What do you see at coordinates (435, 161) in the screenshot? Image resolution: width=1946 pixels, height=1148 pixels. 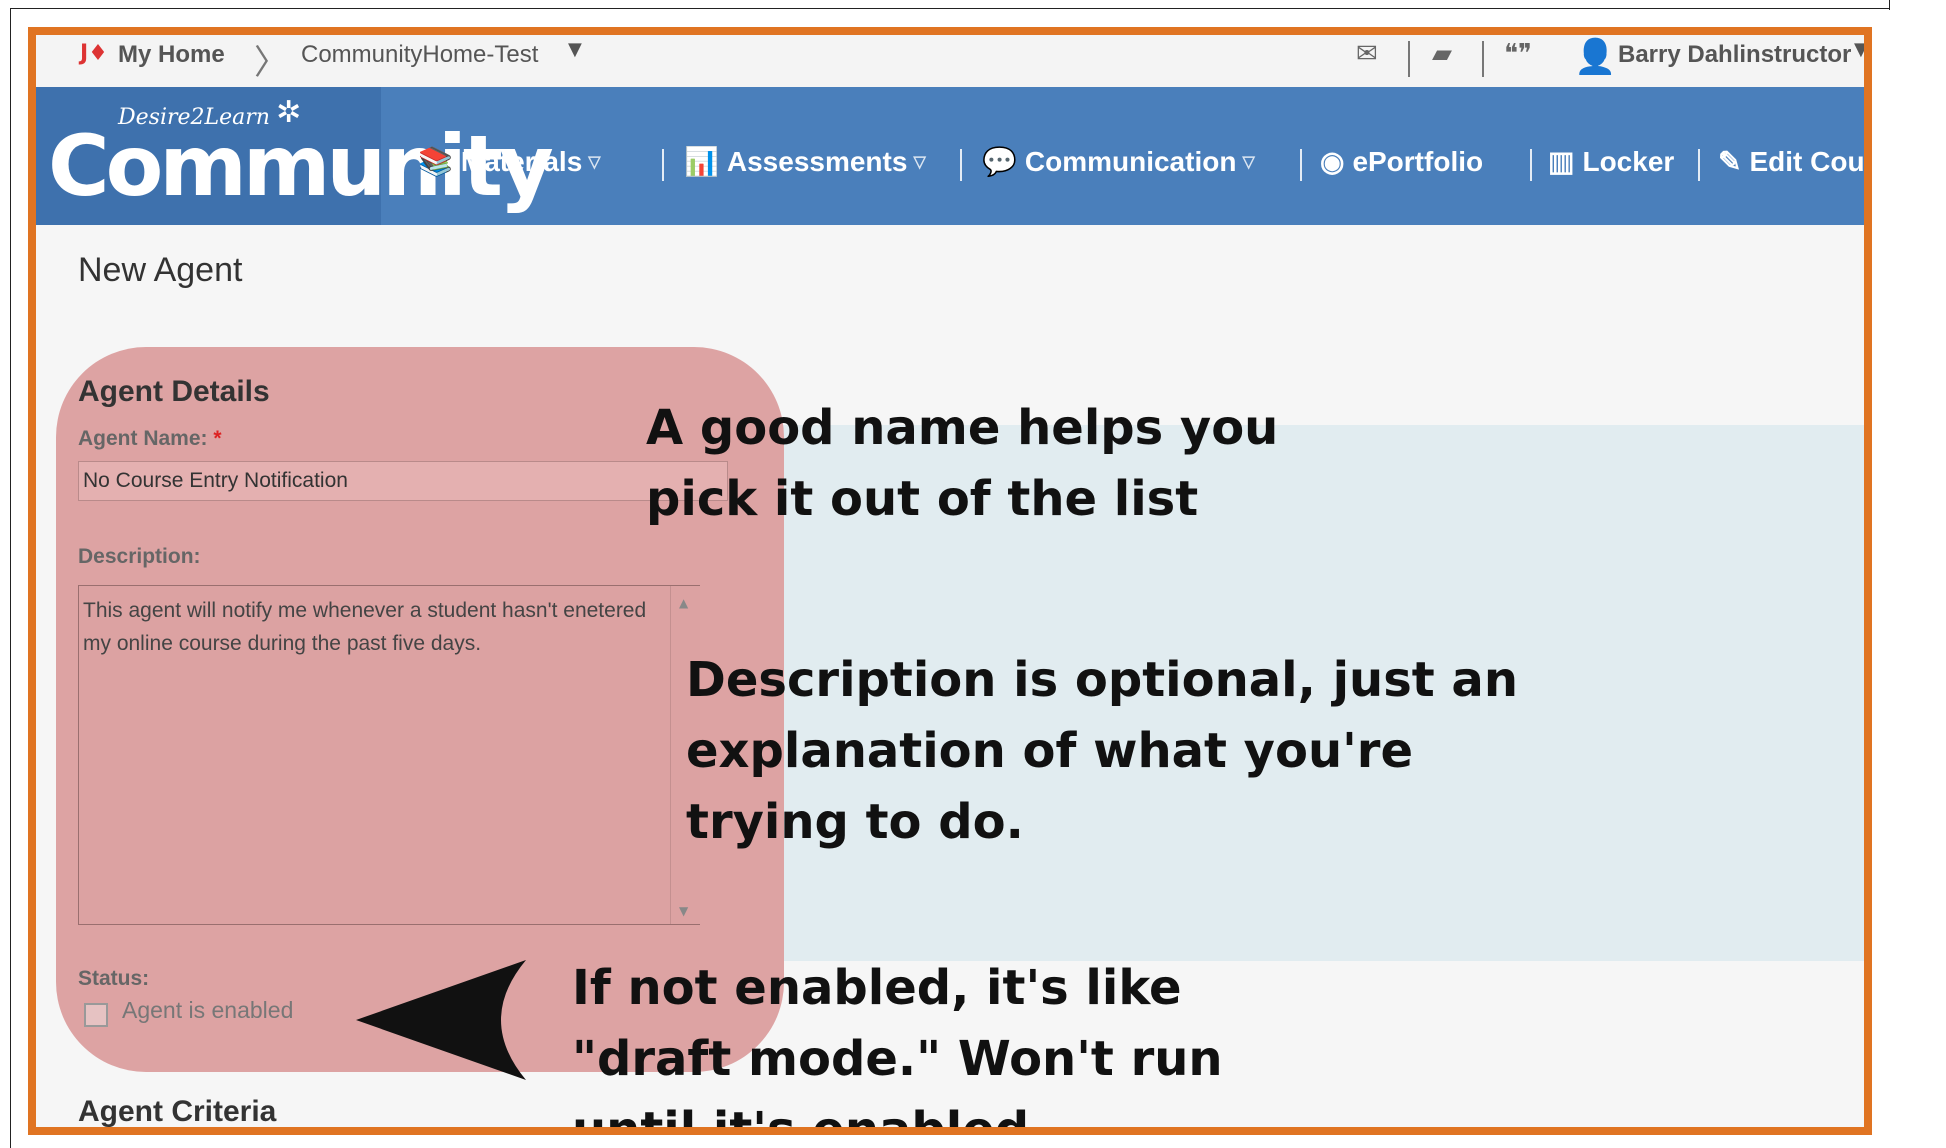 I see `materials-icon: 📚` at bounding box center [435, 161].